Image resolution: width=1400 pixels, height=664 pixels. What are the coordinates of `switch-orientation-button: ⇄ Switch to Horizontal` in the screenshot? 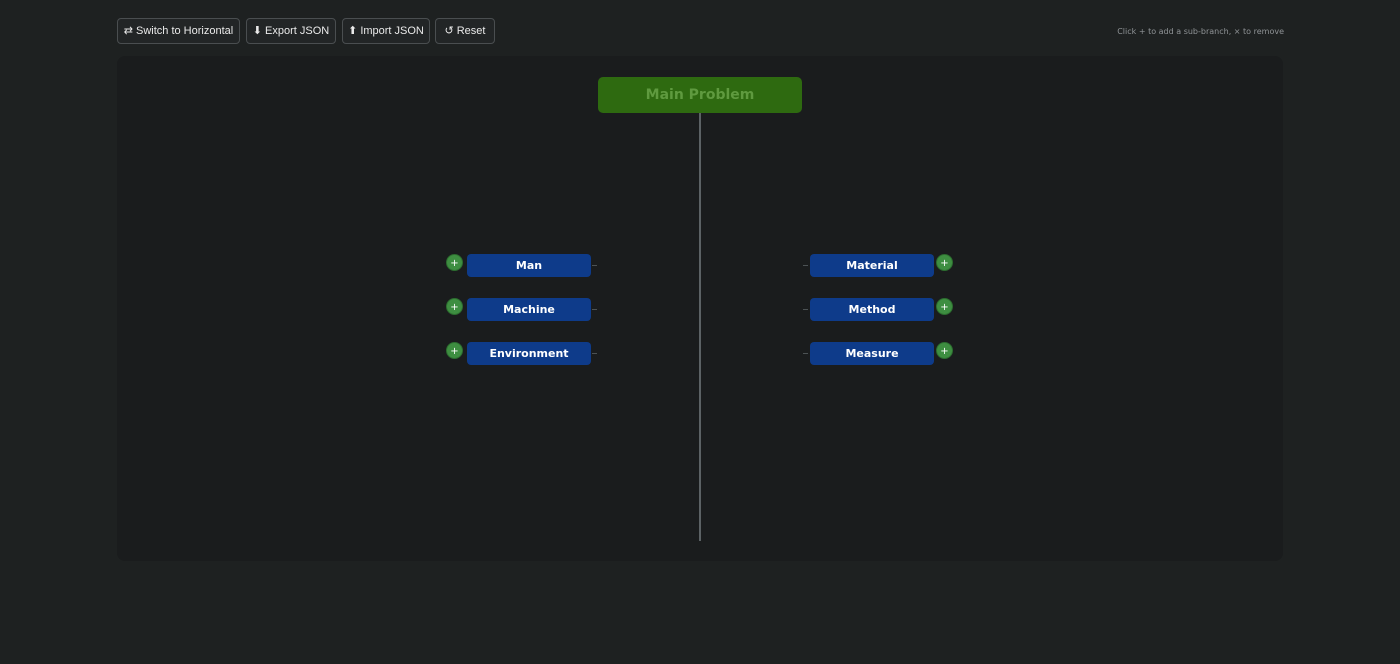 It's located at (178, 31).